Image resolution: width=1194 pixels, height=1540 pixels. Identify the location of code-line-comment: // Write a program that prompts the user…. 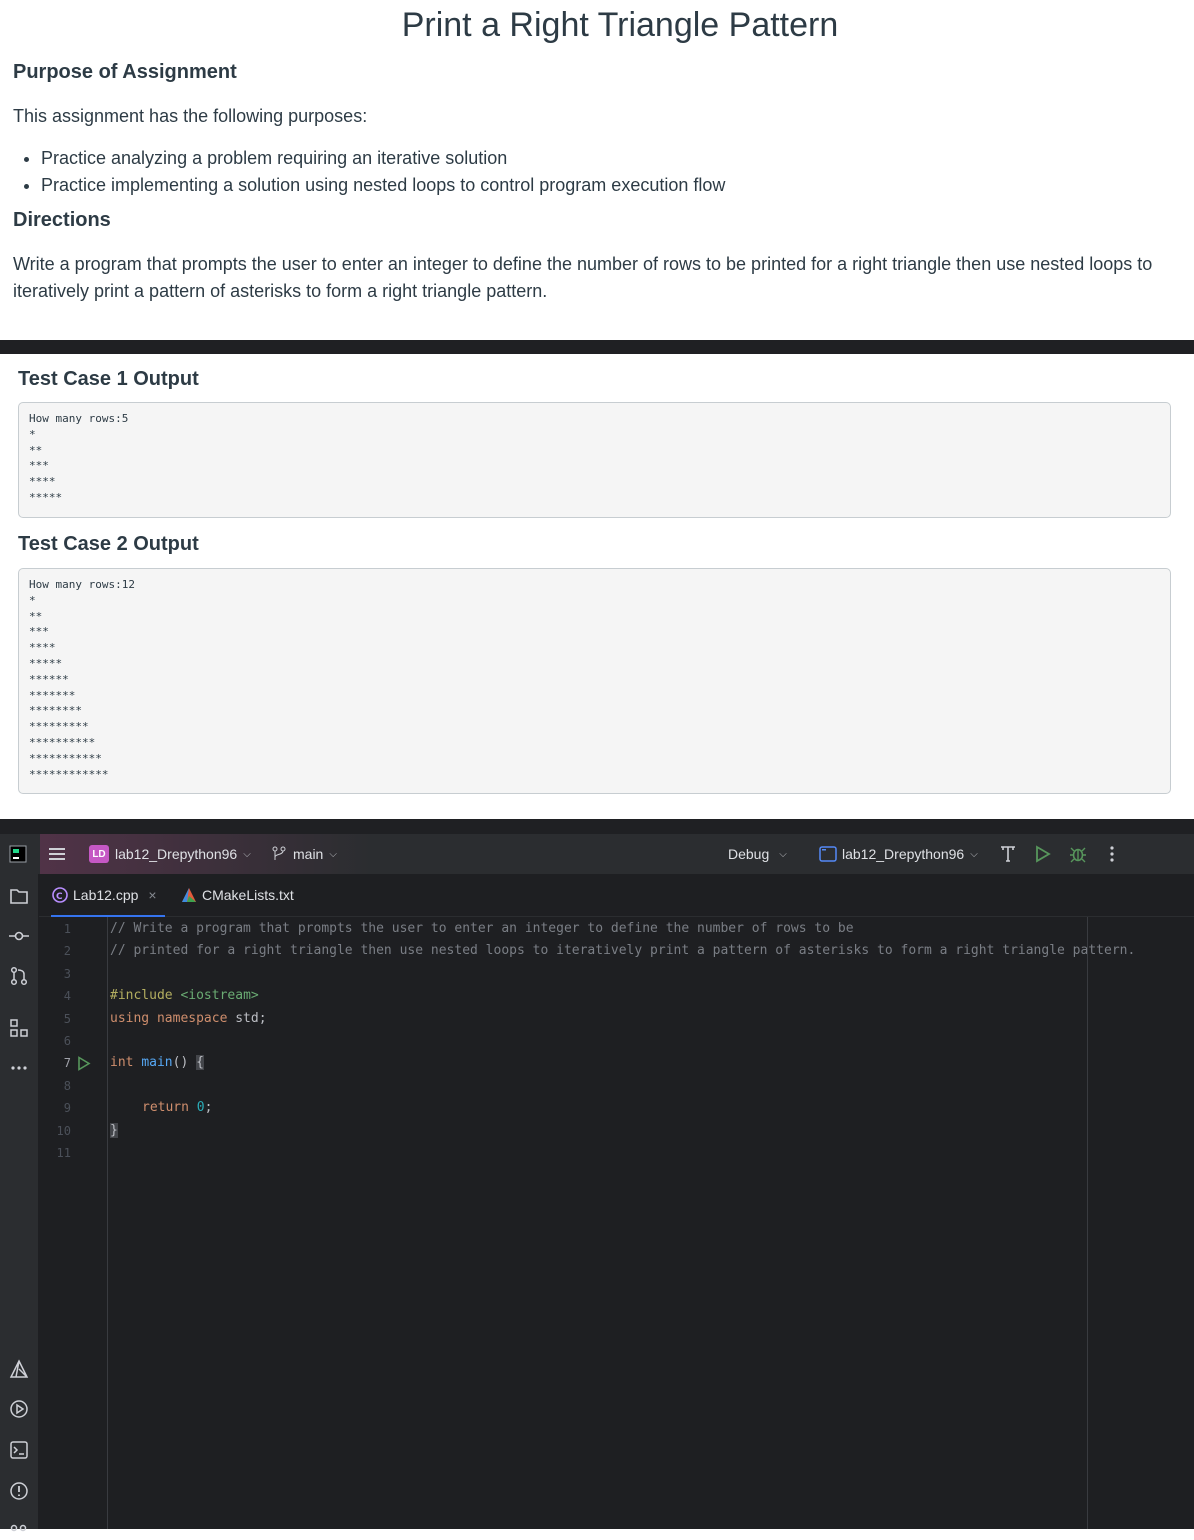
(482, 928).